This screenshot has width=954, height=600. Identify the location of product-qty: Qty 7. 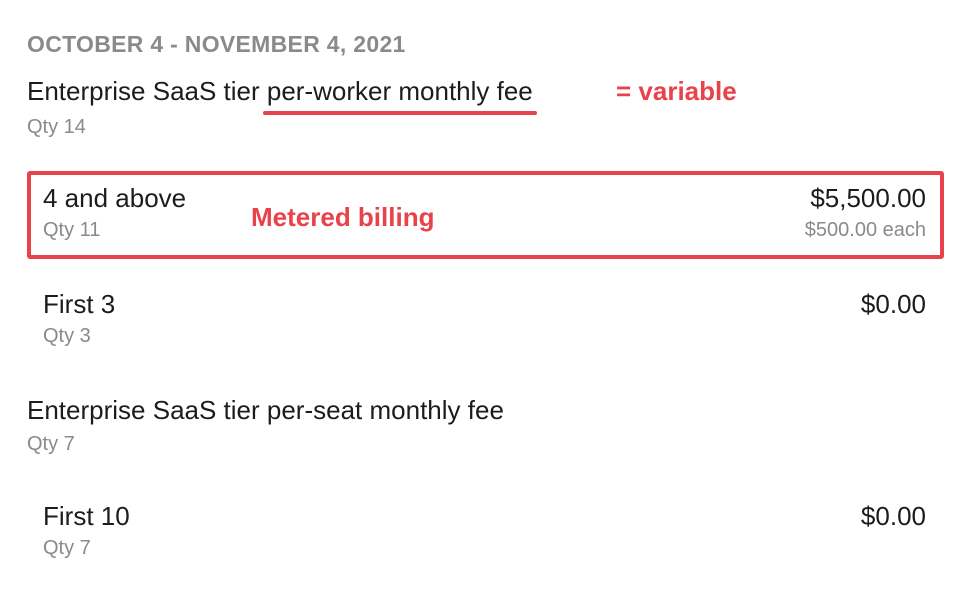
(51, 444).